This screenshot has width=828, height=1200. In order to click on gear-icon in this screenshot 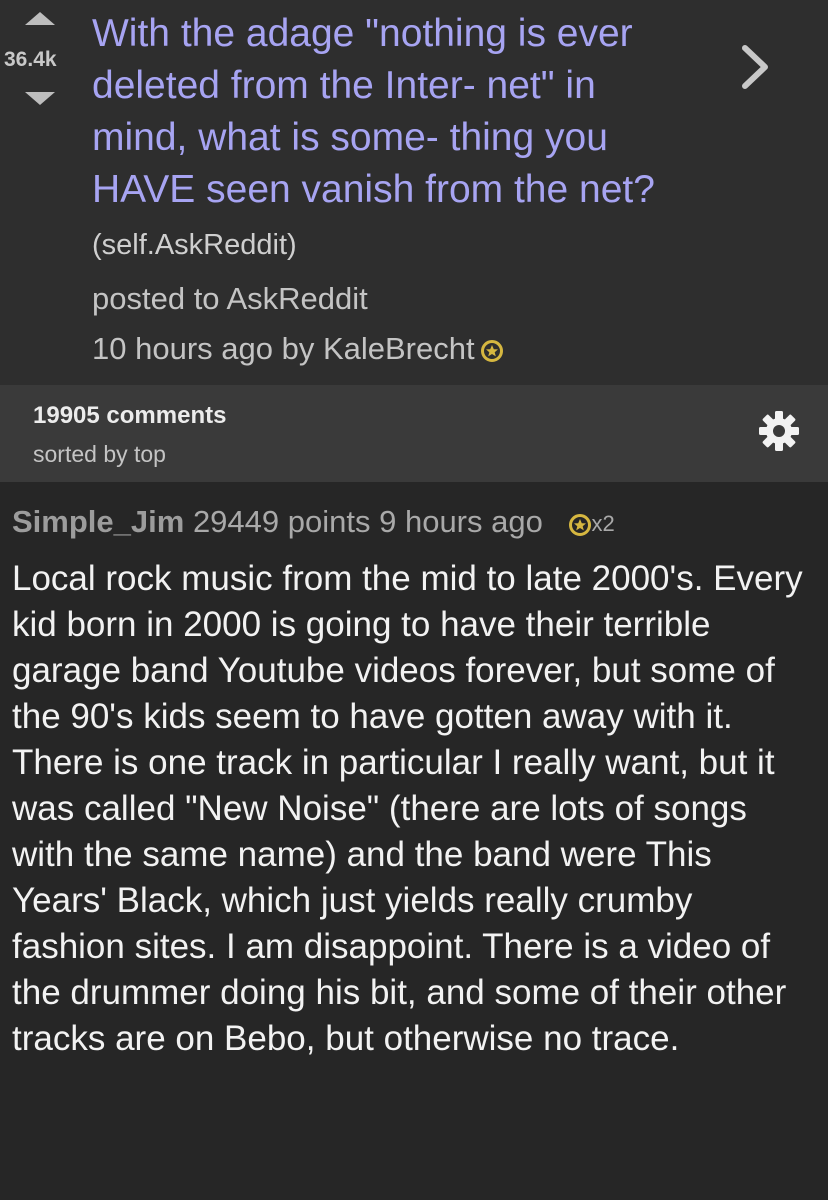, I will do `click(779, 431)`.